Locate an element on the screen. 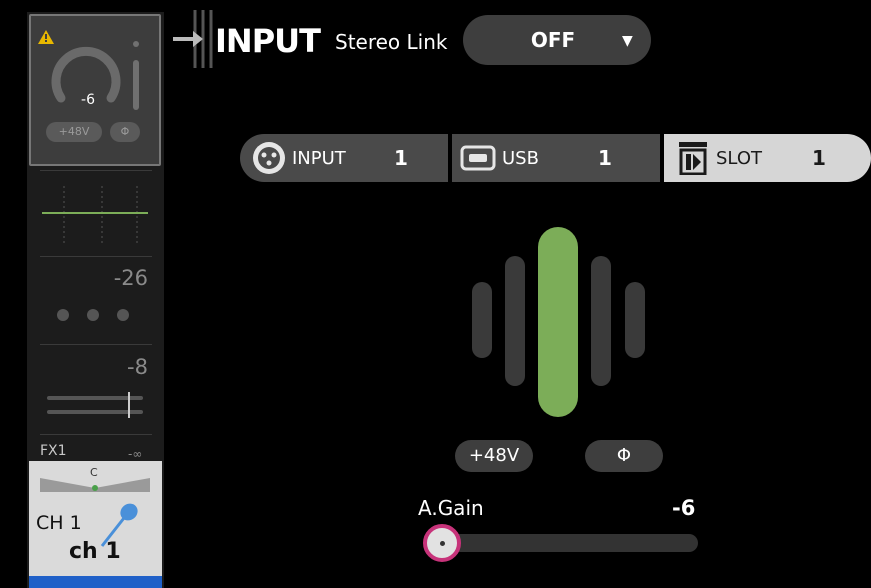 The width and height of the screenshot is (871, 588). eq-thumbnail is located at coordinates (95, 215).